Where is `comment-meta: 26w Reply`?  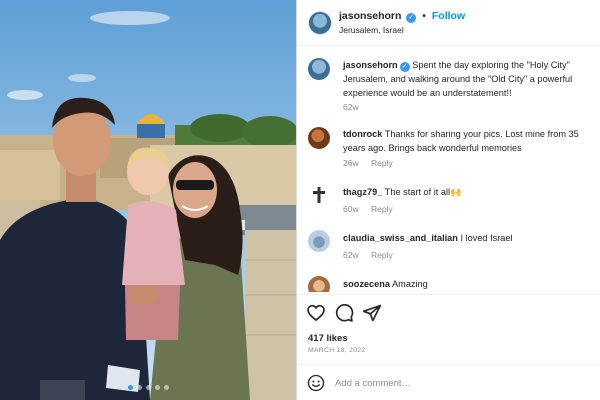 comment-meta: 26w Reply is located at coordinates (368, 163).